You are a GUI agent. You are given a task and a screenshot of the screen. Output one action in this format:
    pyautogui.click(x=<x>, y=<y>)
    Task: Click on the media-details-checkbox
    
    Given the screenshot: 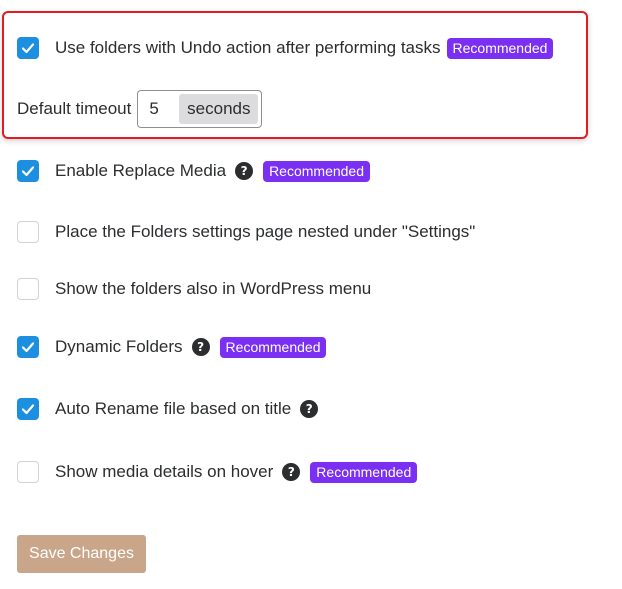 What is the action you would take?
    pyautogui.click(x=28, y=472)
    